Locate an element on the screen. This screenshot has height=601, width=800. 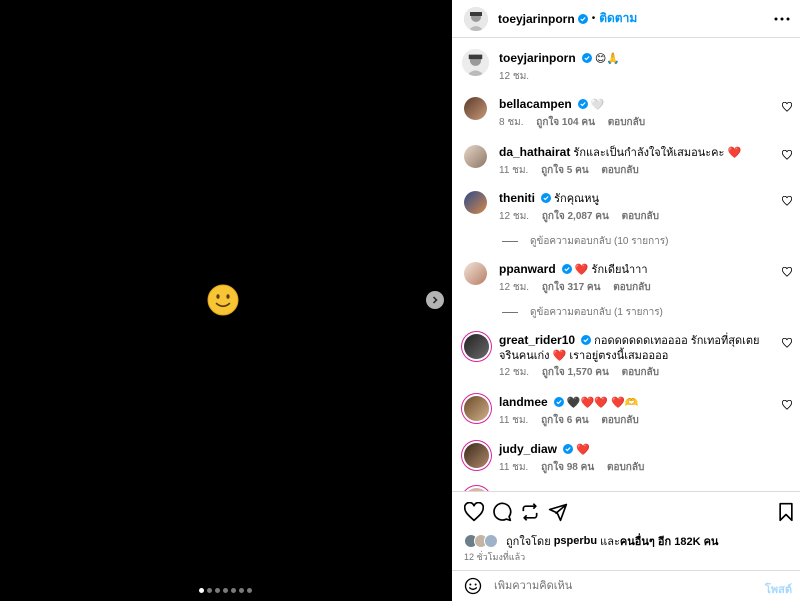
view-replies-button: ดูข้อความตอบกลับ (1 รายการ) is located at coordinates (582, 312).